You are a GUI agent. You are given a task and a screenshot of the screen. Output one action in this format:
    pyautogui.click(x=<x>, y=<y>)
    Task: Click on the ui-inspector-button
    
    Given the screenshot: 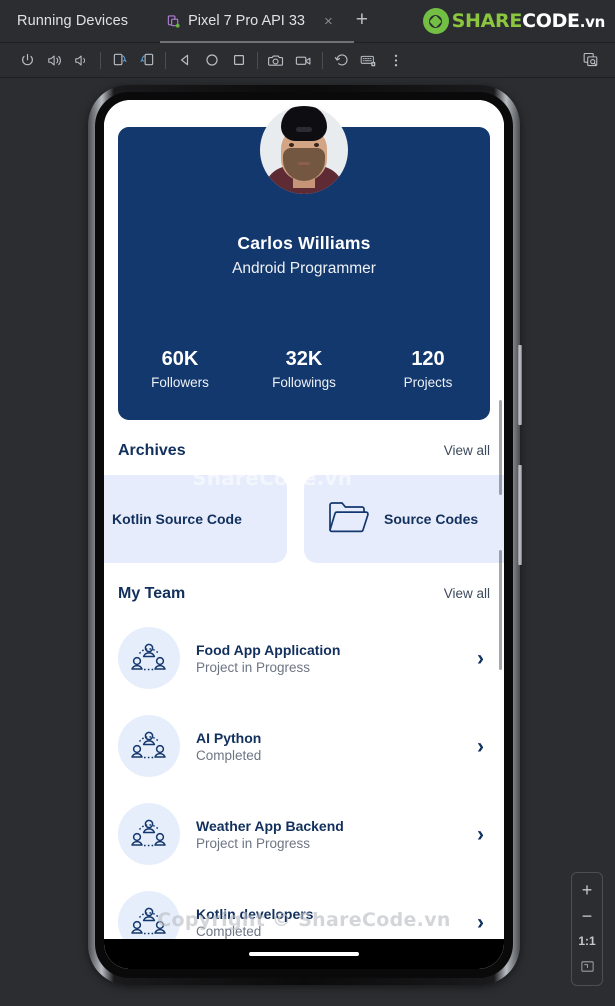 What is the action you would take?
    pyautogui.click(x=591, y=60)
    